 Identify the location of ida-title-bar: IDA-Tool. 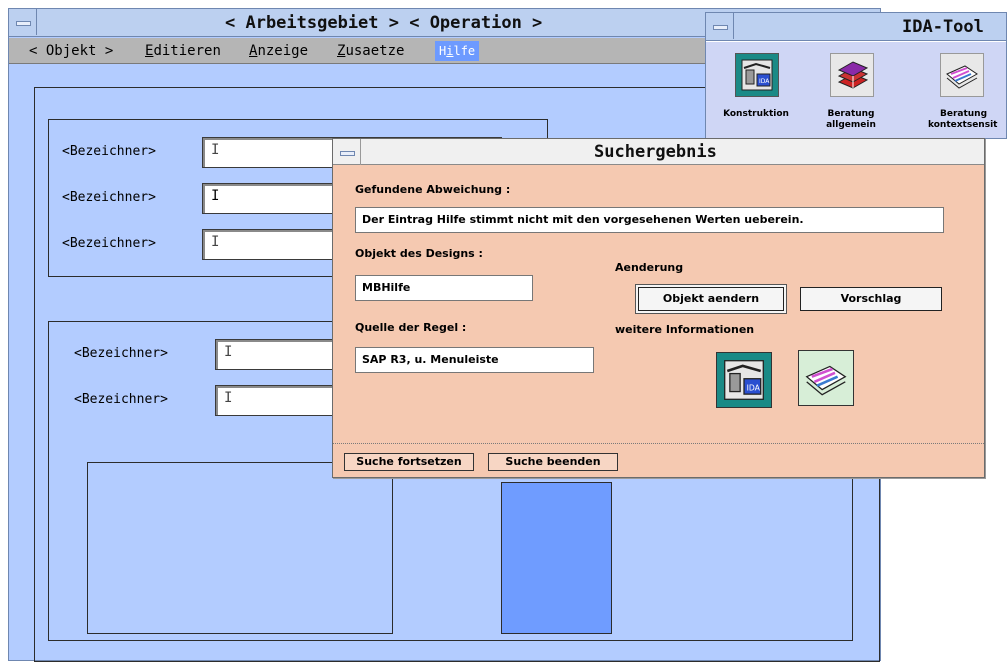
(856, 27).